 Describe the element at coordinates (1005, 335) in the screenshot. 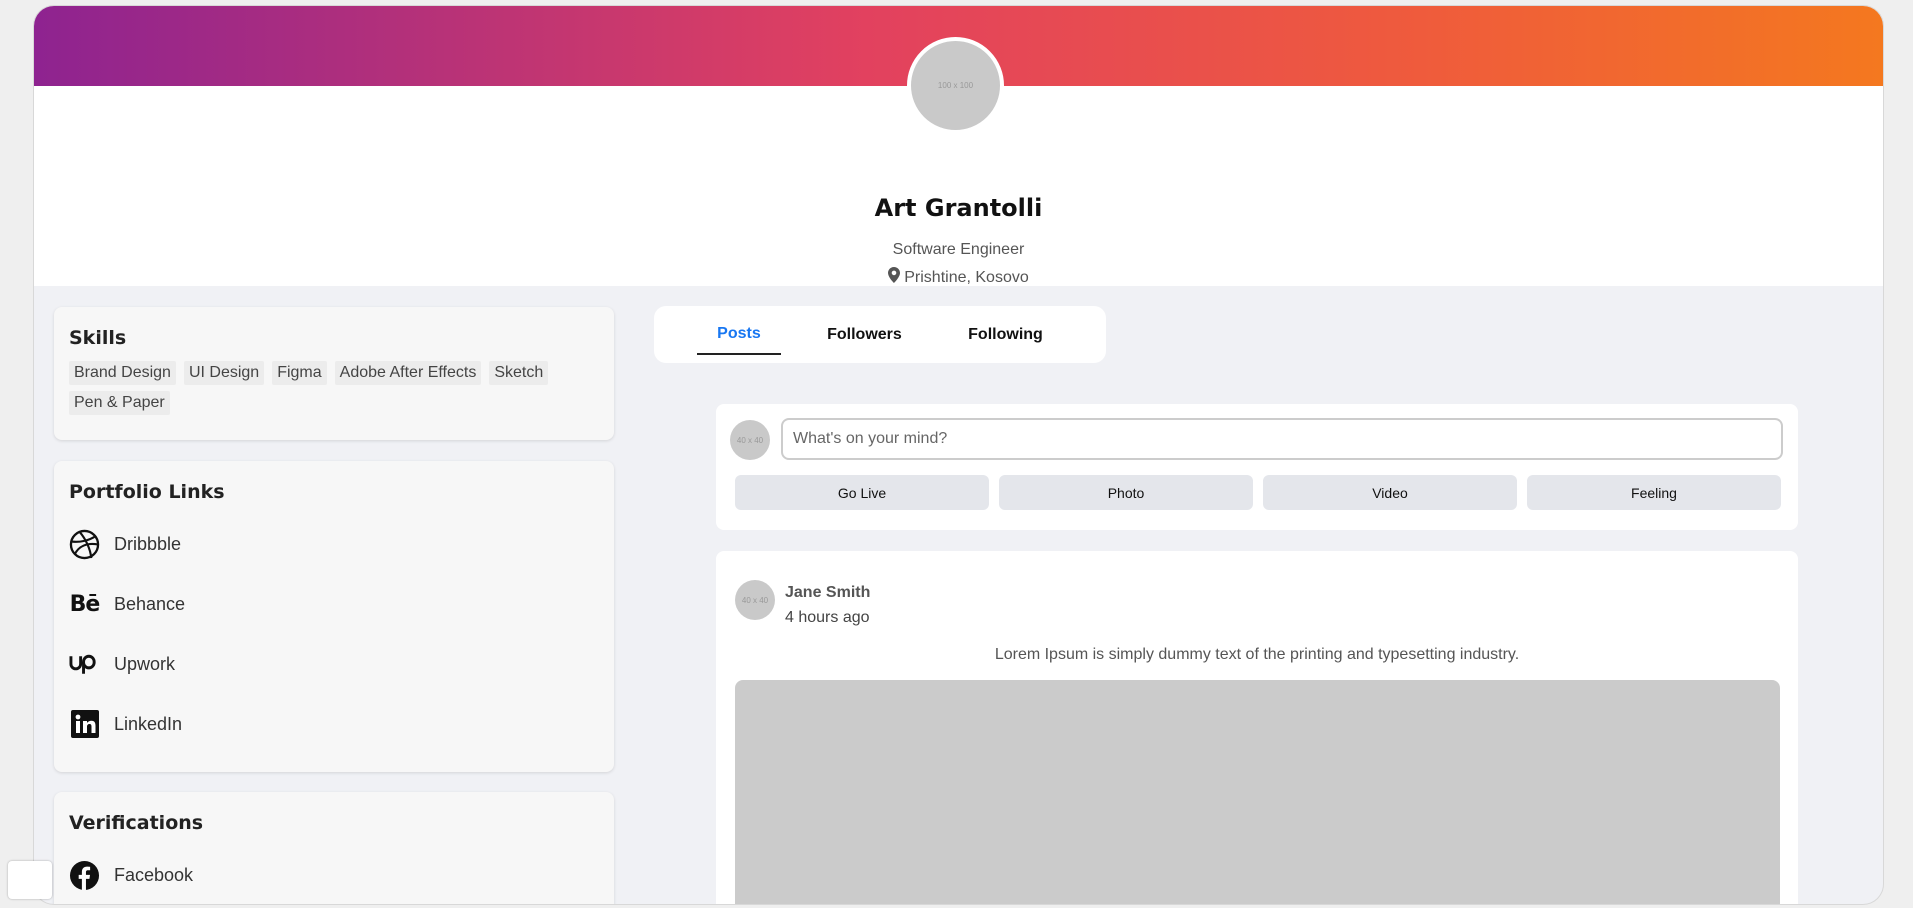

I see `tab-following: Following` at that location.